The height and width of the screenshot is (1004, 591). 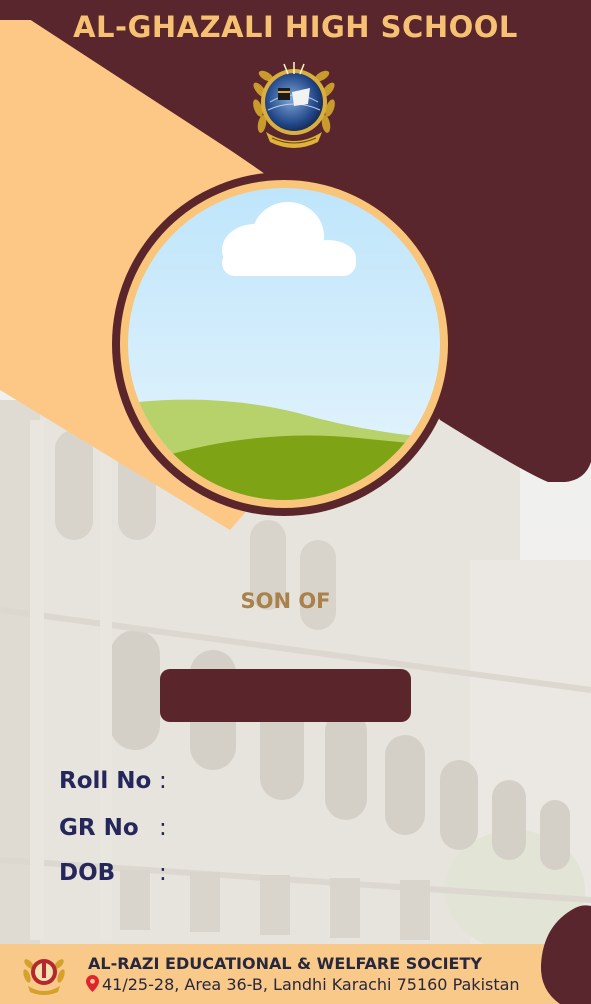 What do you see at coordinates (295, 27) in the screenshot?
I see `school-name: AL-GHAZALI HIGH SCHOOL` at bounding box center [295, 27].